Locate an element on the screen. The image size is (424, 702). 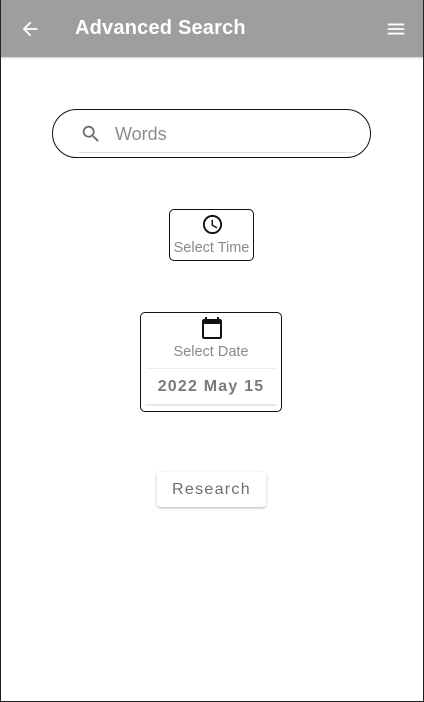
research-button: Research is located at coordinates (211, 489).